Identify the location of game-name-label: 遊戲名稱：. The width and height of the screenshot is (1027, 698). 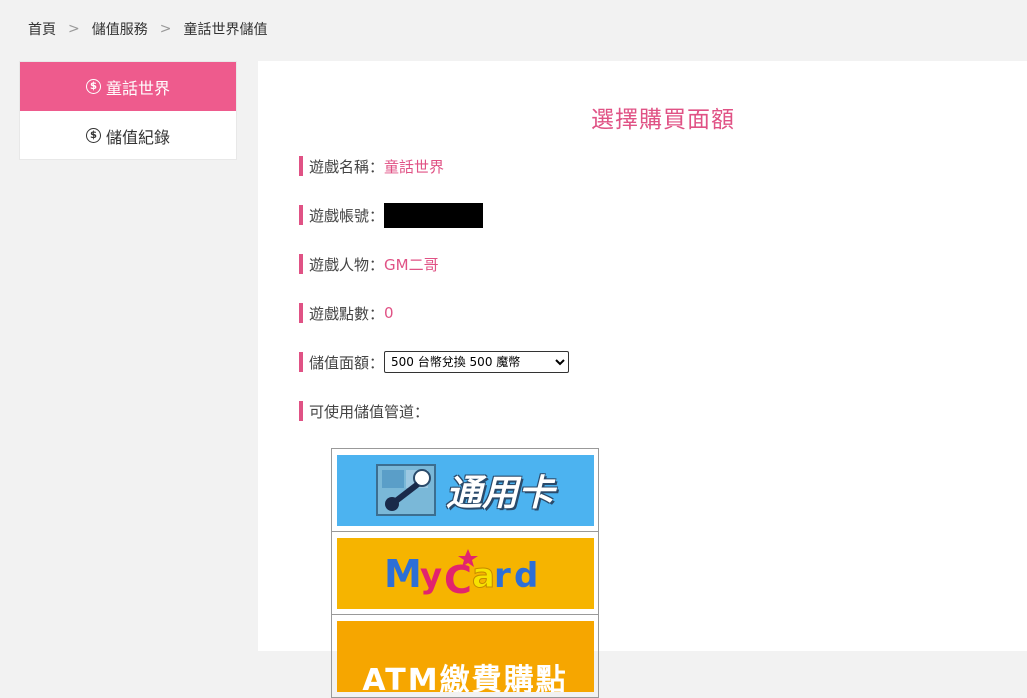
(347, 166).